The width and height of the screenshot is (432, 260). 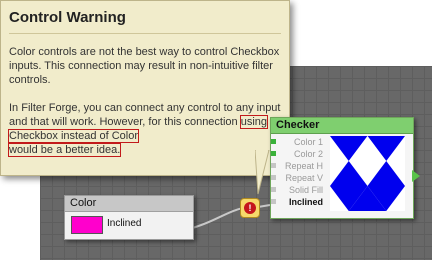 I want to click on checker-preview, so click(x=367, y=173).